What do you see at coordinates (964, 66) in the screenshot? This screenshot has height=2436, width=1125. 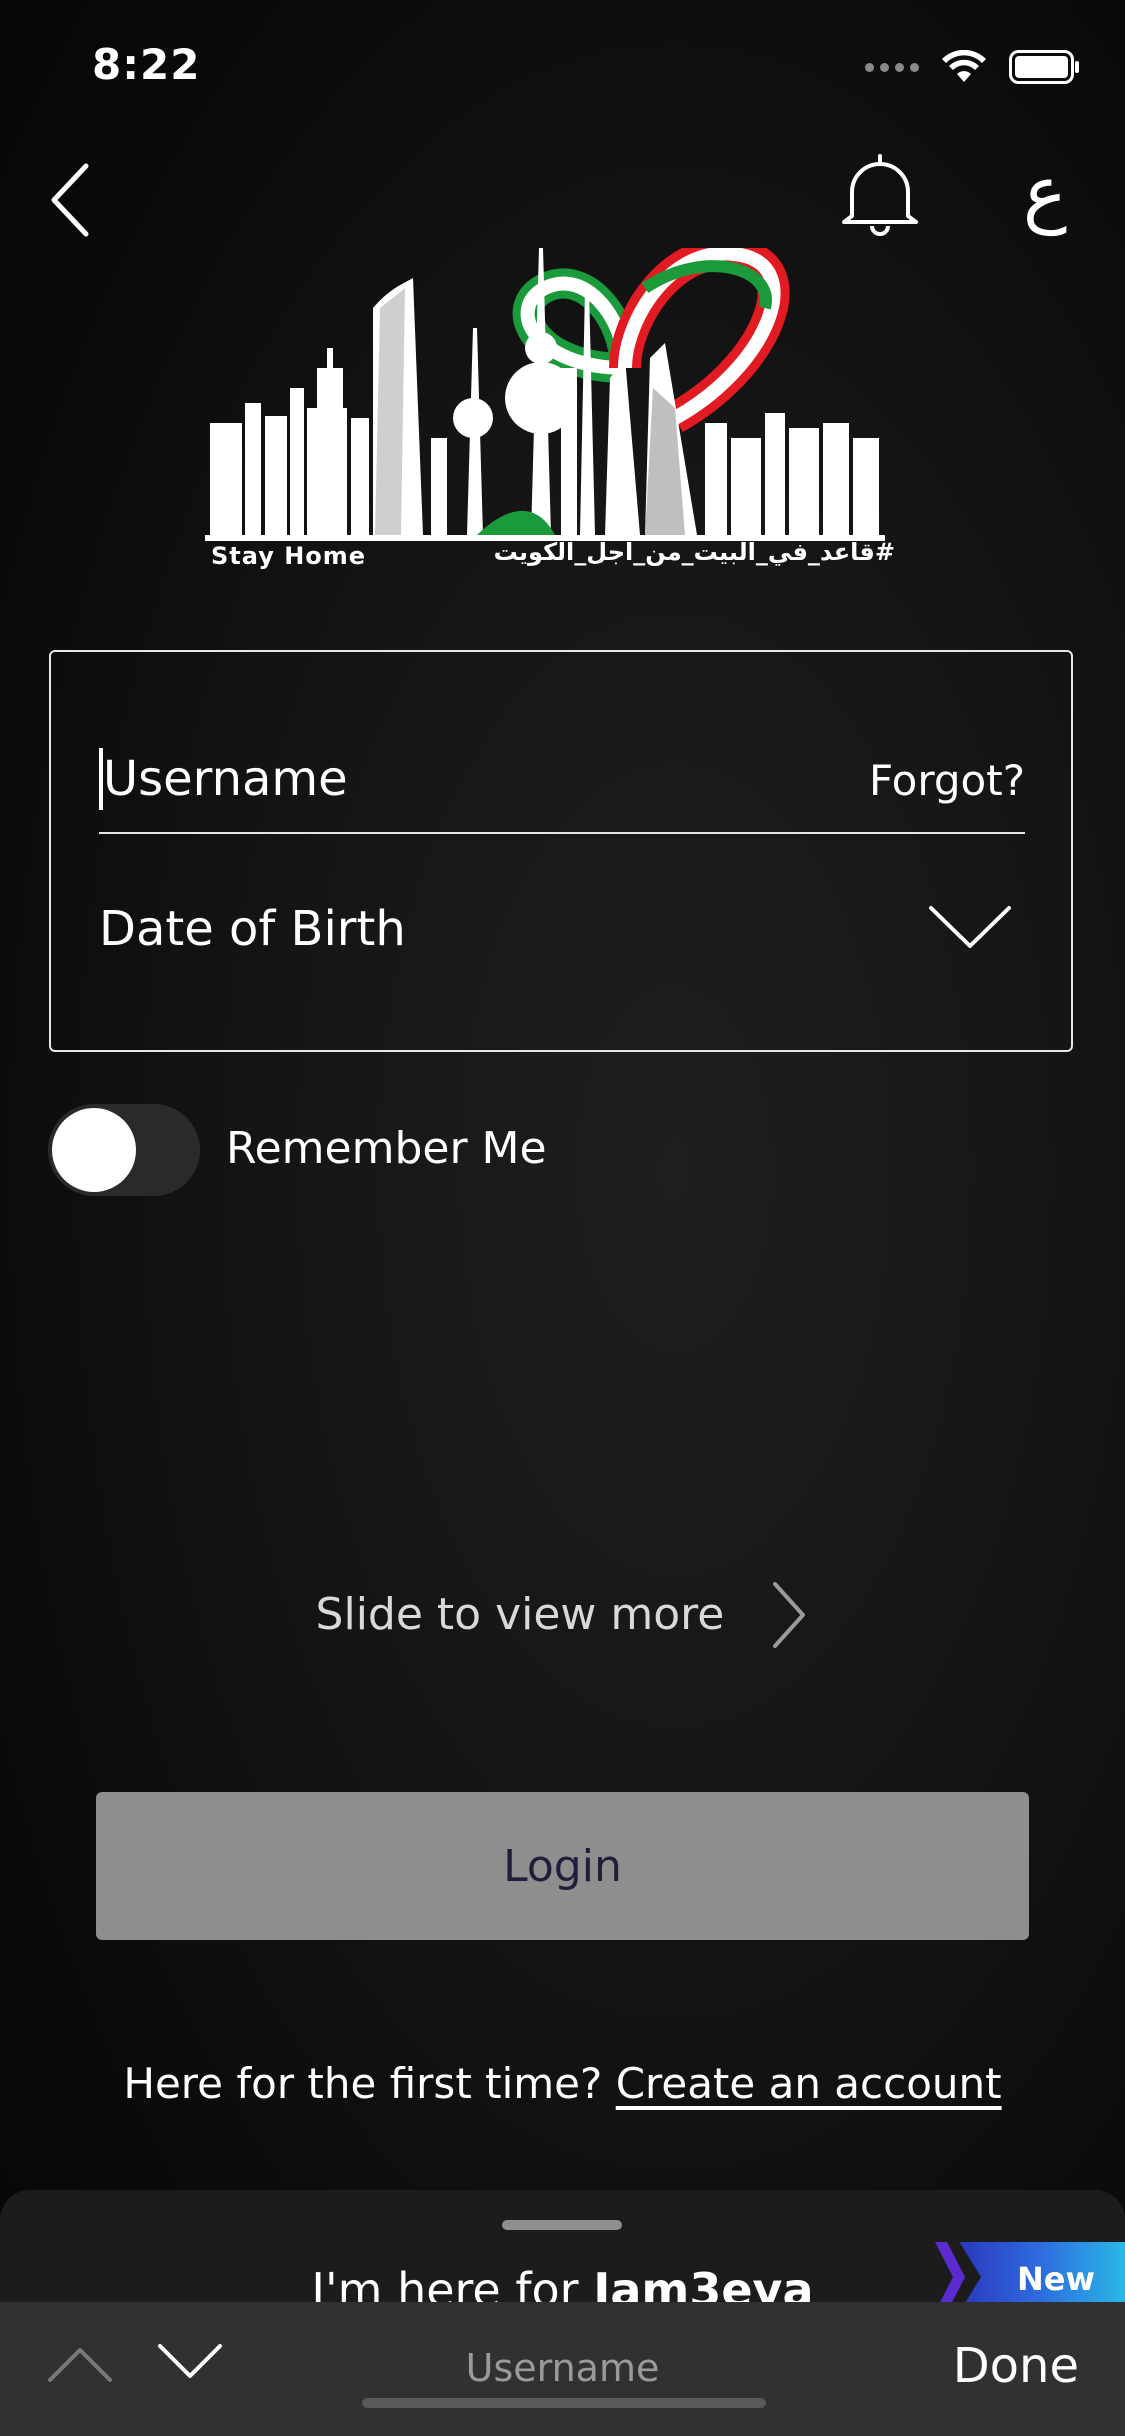 I see `wifi-icon` at bounding box center [964, 66].